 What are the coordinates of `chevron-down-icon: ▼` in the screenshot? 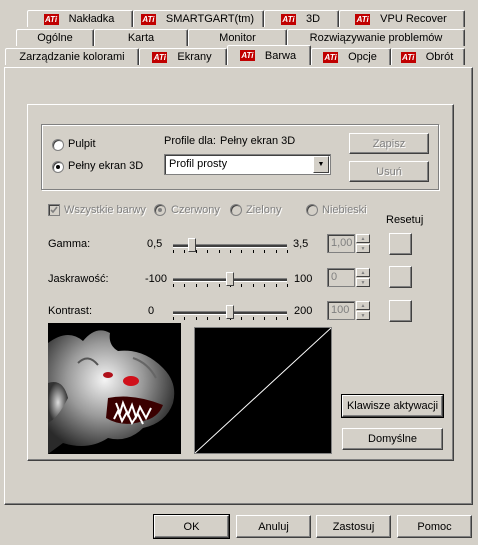 It's located at (321, 164).